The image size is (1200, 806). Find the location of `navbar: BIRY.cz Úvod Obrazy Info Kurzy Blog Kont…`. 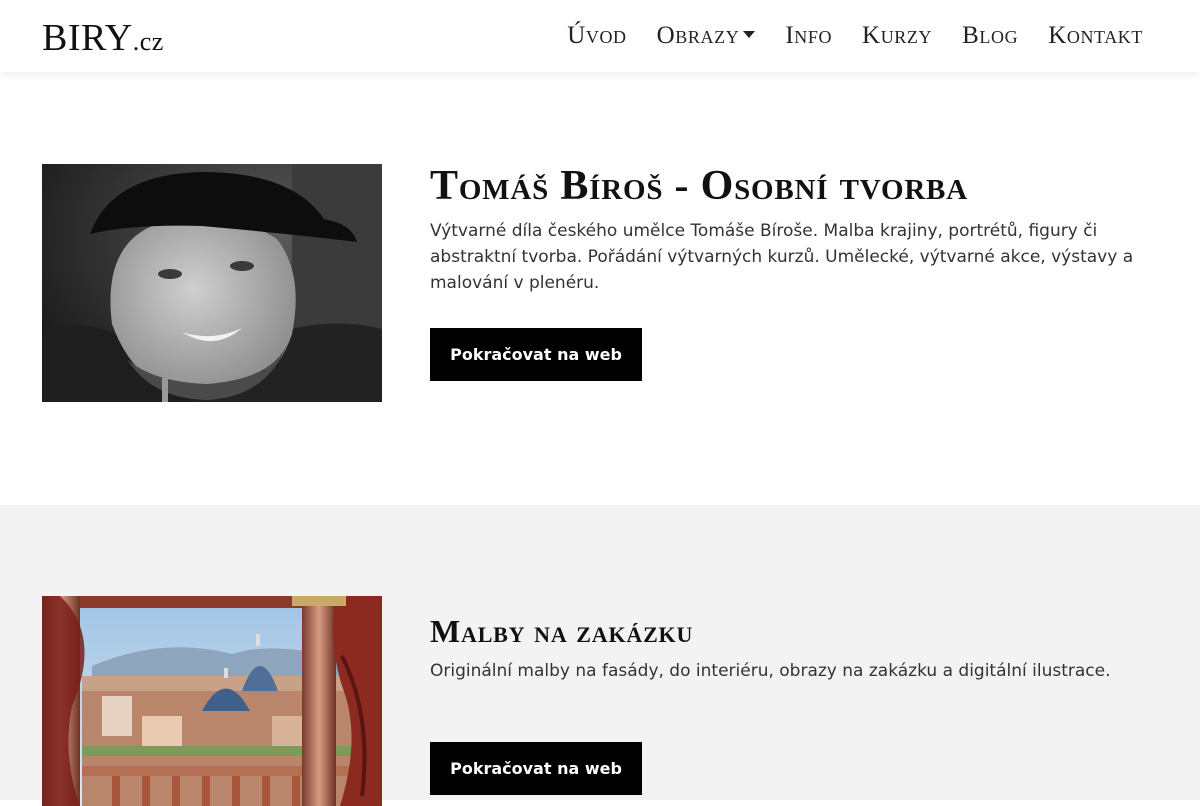

navbar: BIRY.cz Úvod Obrazy Info Kurzy Blog Kont… is located at coordinates (600, 36).